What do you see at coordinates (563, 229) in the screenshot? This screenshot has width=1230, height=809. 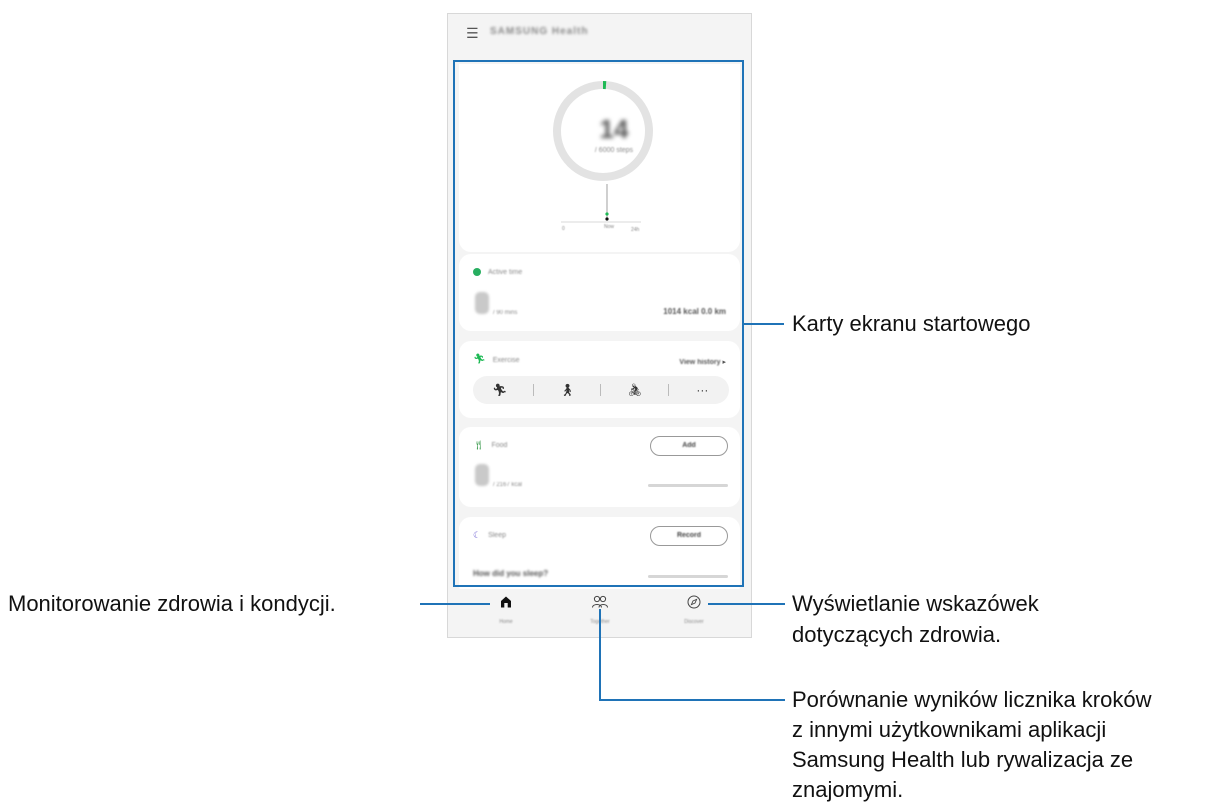 I see `graph-label-start: 0` at bounding box center [563, 229].